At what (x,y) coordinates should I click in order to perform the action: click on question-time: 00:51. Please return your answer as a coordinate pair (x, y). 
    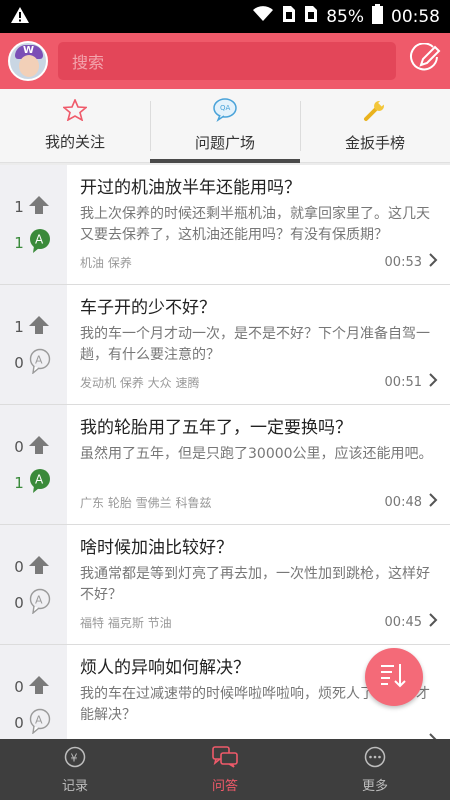
    Looking at the image, I should click on (403, 382).